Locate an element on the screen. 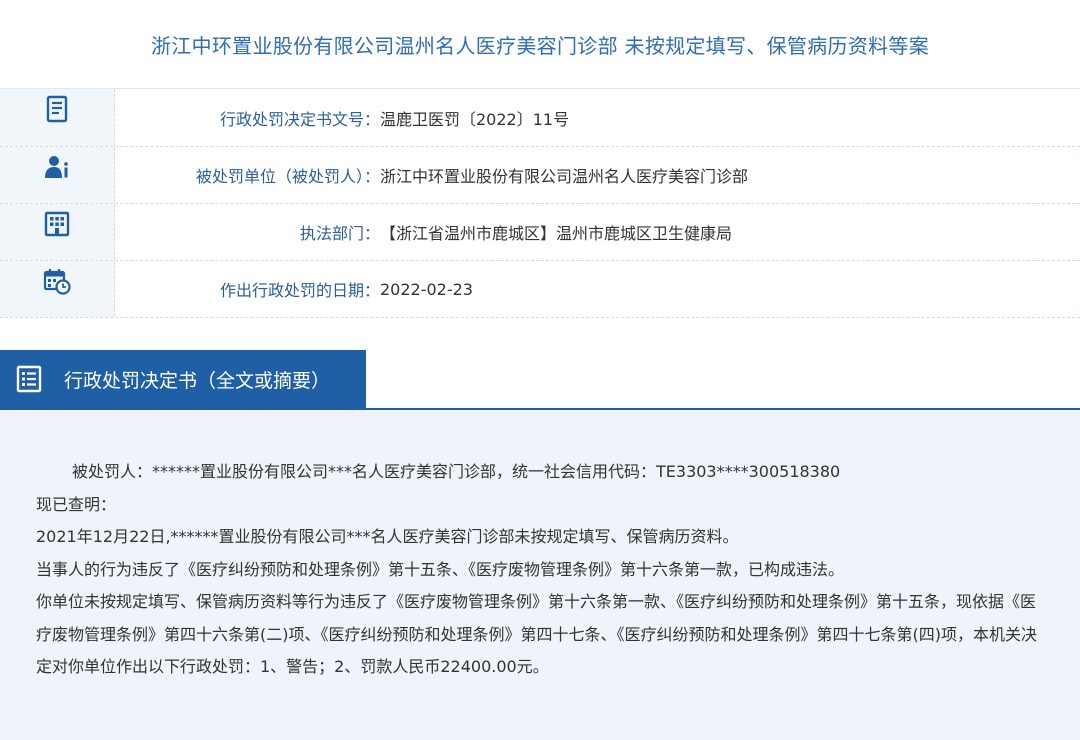 The image size is (1080, 740). decision-section-tab: 行政处罚决定书（全文或摘要） is located at coordinates (183, 379).